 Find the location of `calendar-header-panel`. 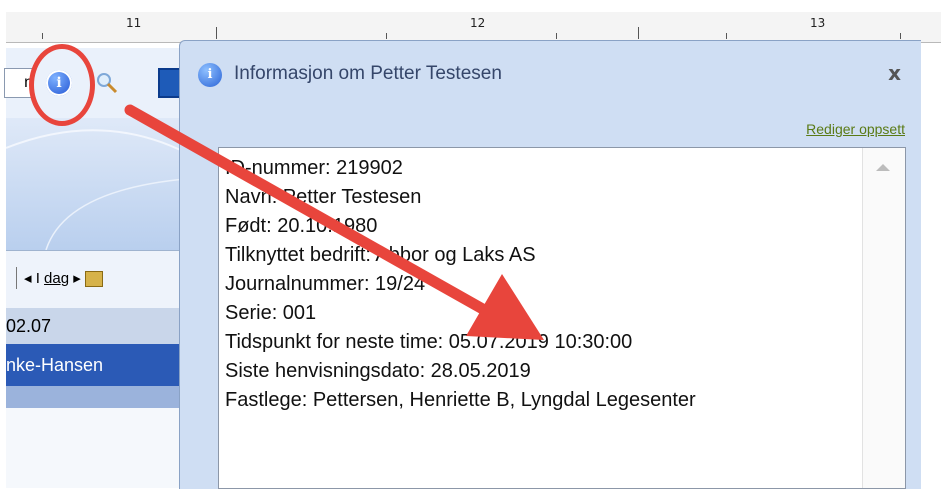

calendar-header-panel is located at coordinates (101, 184).